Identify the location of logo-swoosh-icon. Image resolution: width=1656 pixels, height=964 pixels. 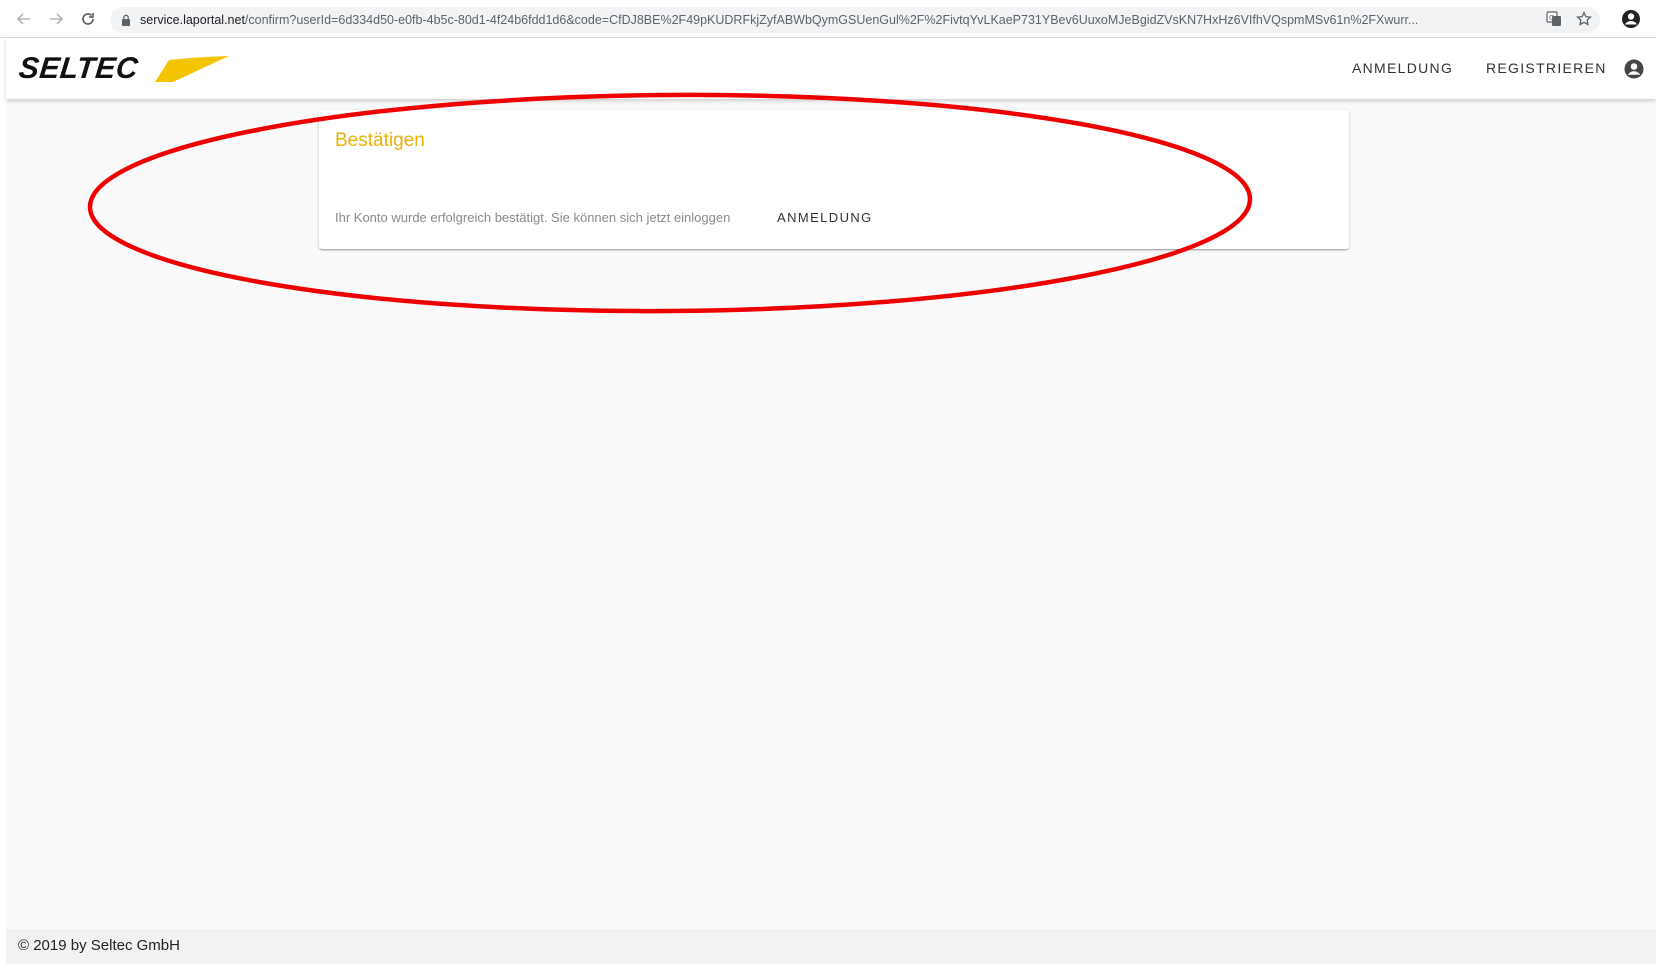
(192, 69).